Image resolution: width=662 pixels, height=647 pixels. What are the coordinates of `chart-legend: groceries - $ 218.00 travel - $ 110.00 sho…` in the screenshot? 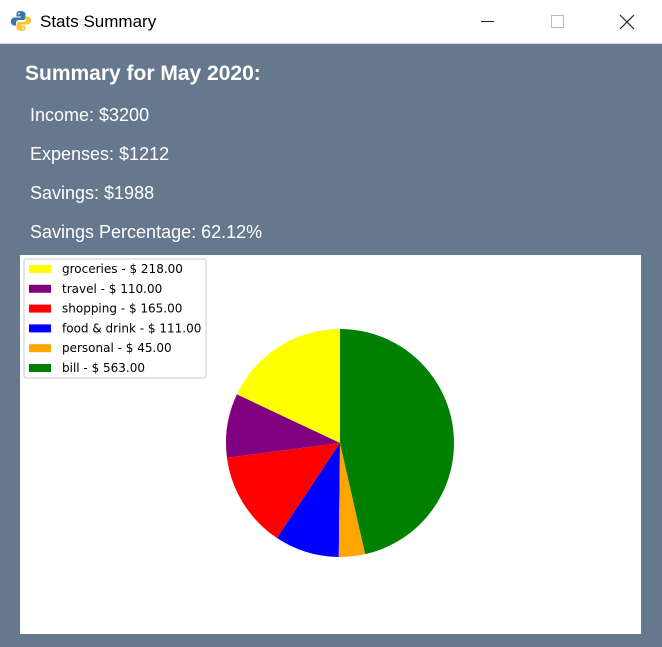 It's located at (115, 318).